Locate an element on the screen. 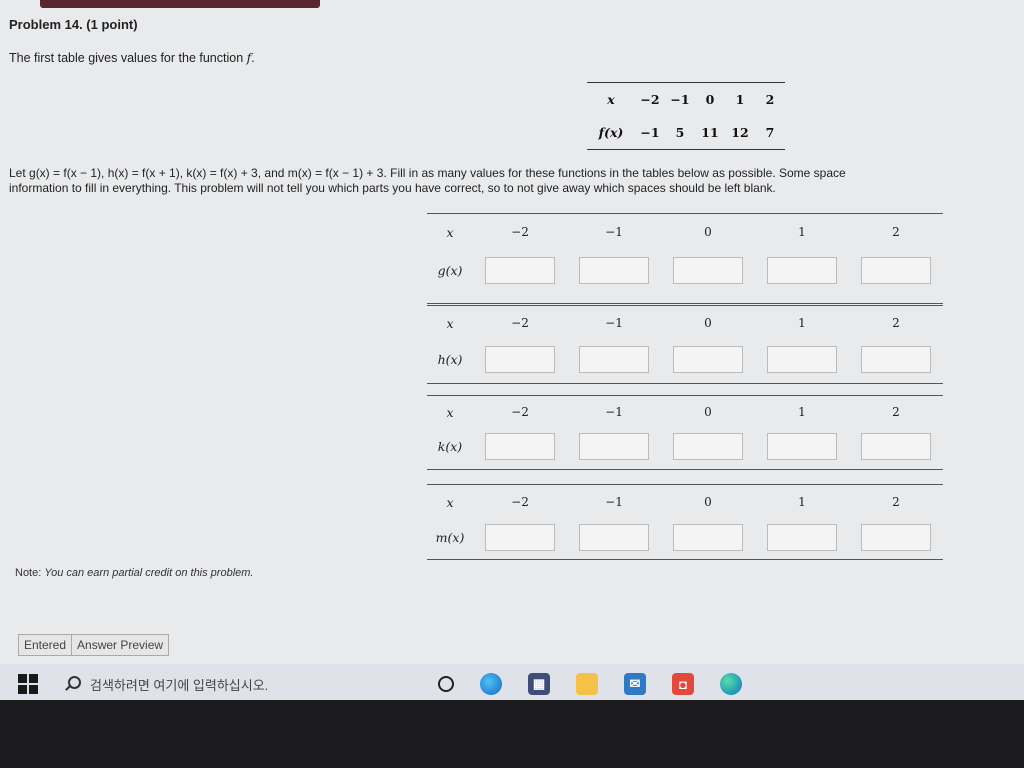  h-table-fn-label: h(x) is located at coordinates (450, 359).